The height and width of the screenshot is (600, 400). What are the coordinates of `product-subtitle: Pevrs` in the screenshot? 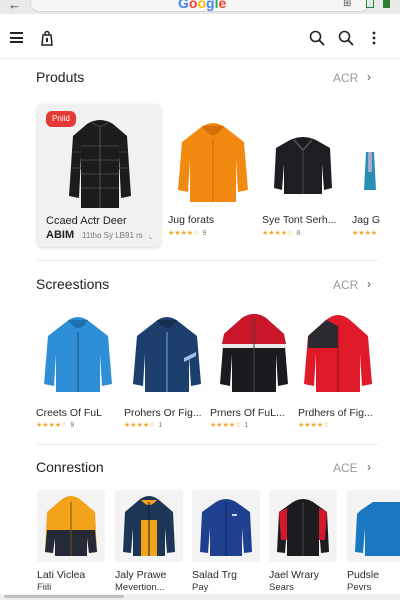 It's located at (359, 587).